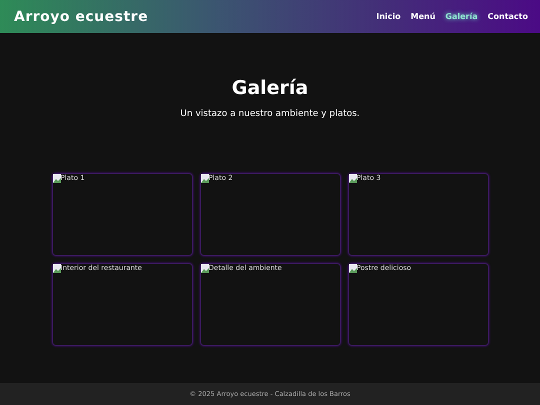 This screenshot has width=540, height=405. I want to click on nav-link: Menú, so click(423, 16).